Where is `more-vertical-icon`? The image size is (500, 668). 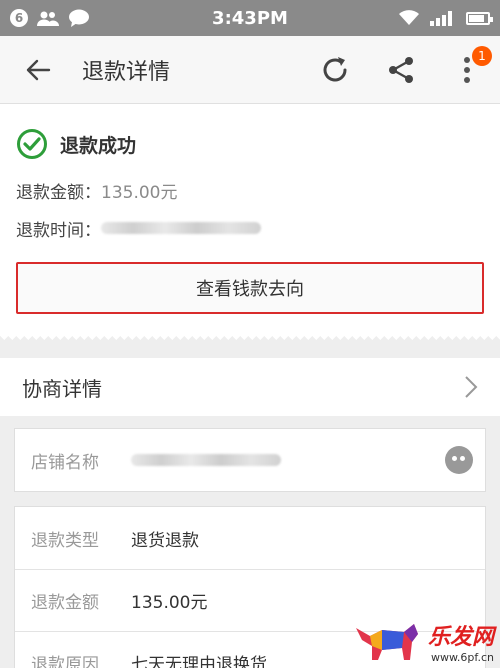
more-vertical-icon is located at coordinates (467, 69).